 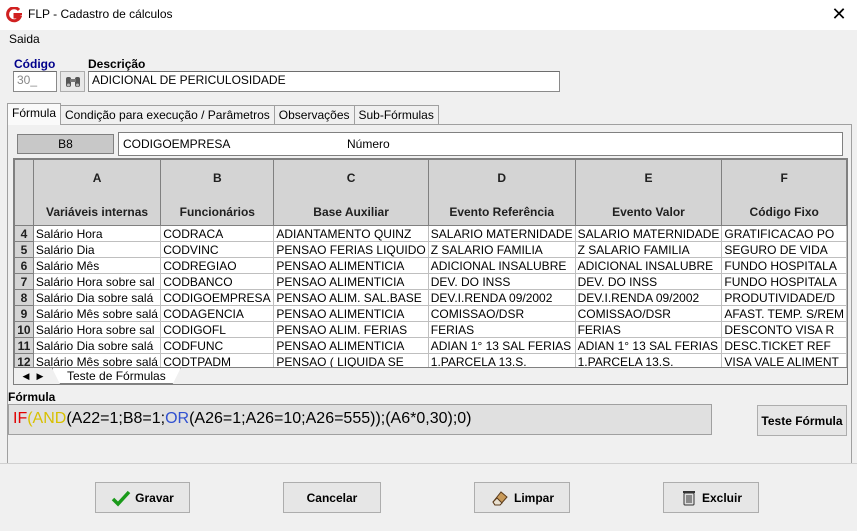 I want to click on table-cell: VISA VALE ALIMENT, so click(x=784, y=360).